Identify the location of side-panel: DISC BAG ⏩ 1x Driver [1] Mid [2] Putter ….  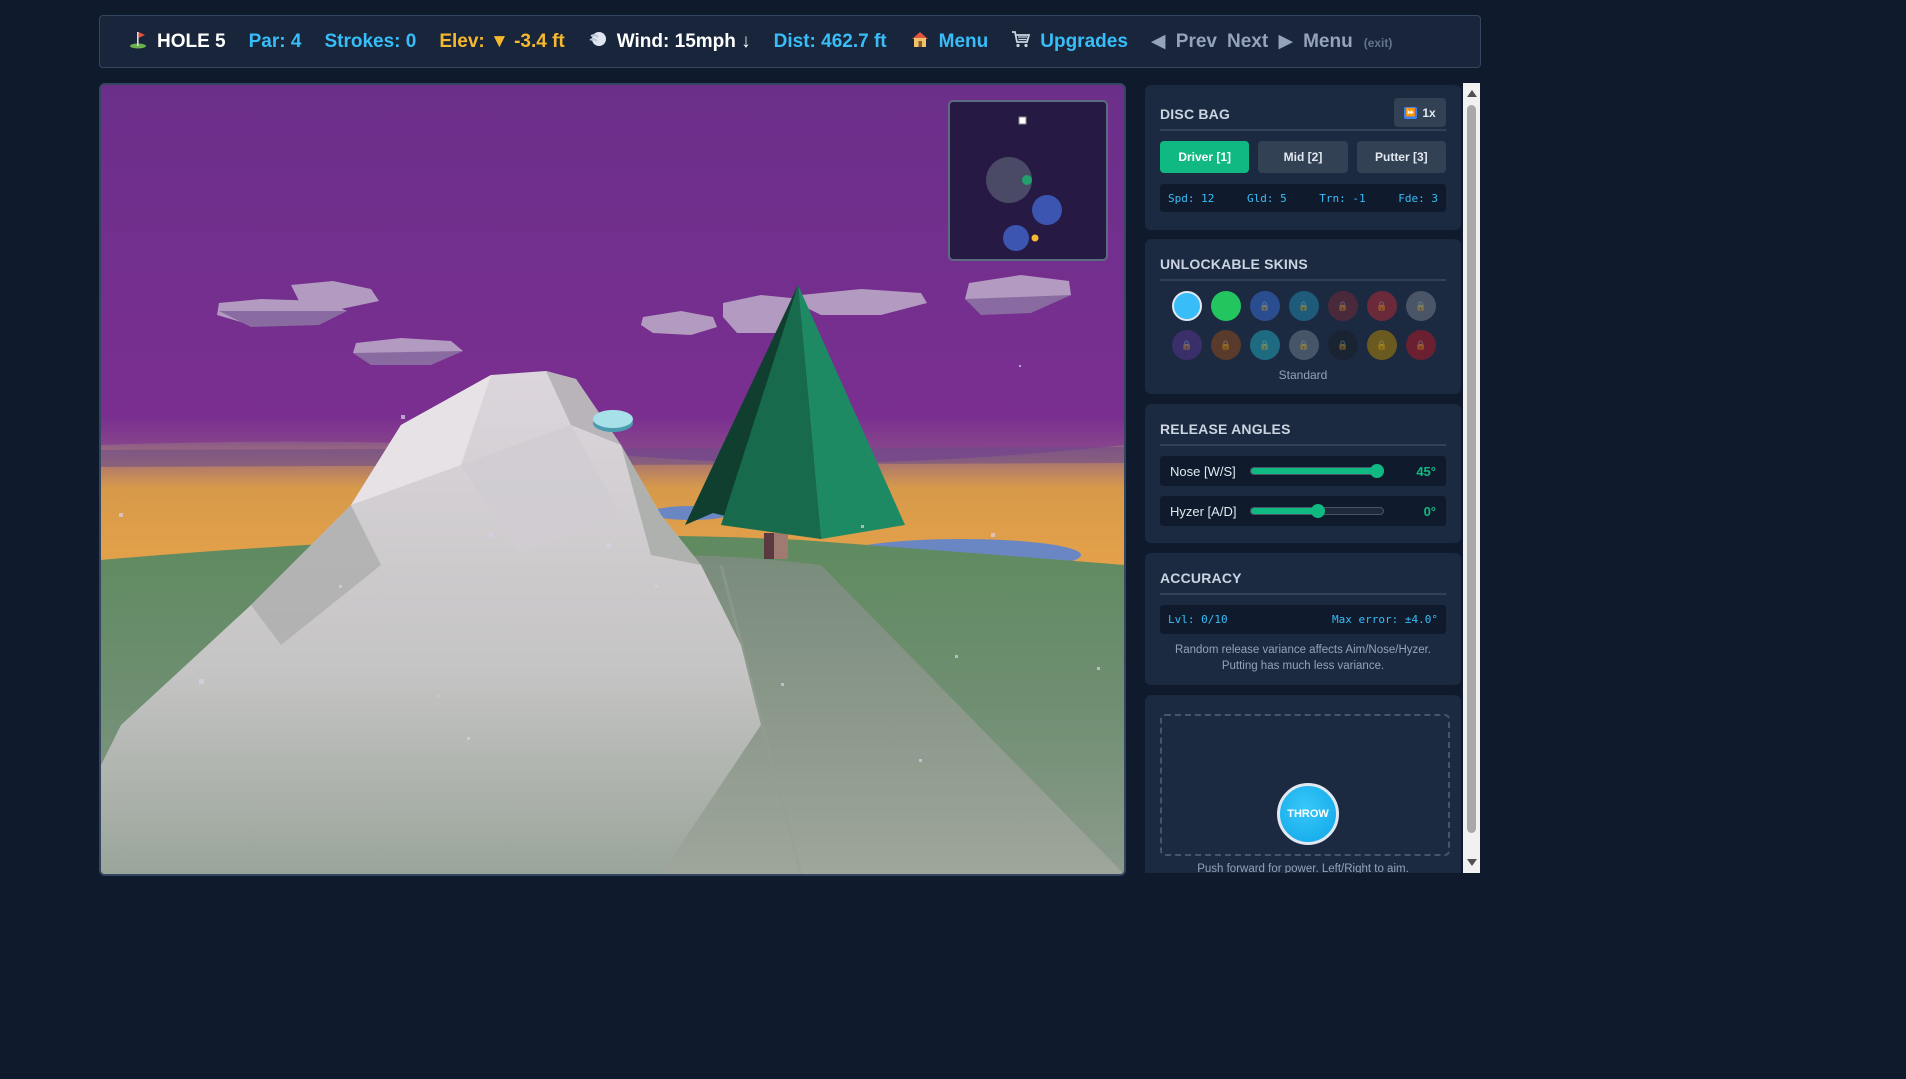
(1304, 478).